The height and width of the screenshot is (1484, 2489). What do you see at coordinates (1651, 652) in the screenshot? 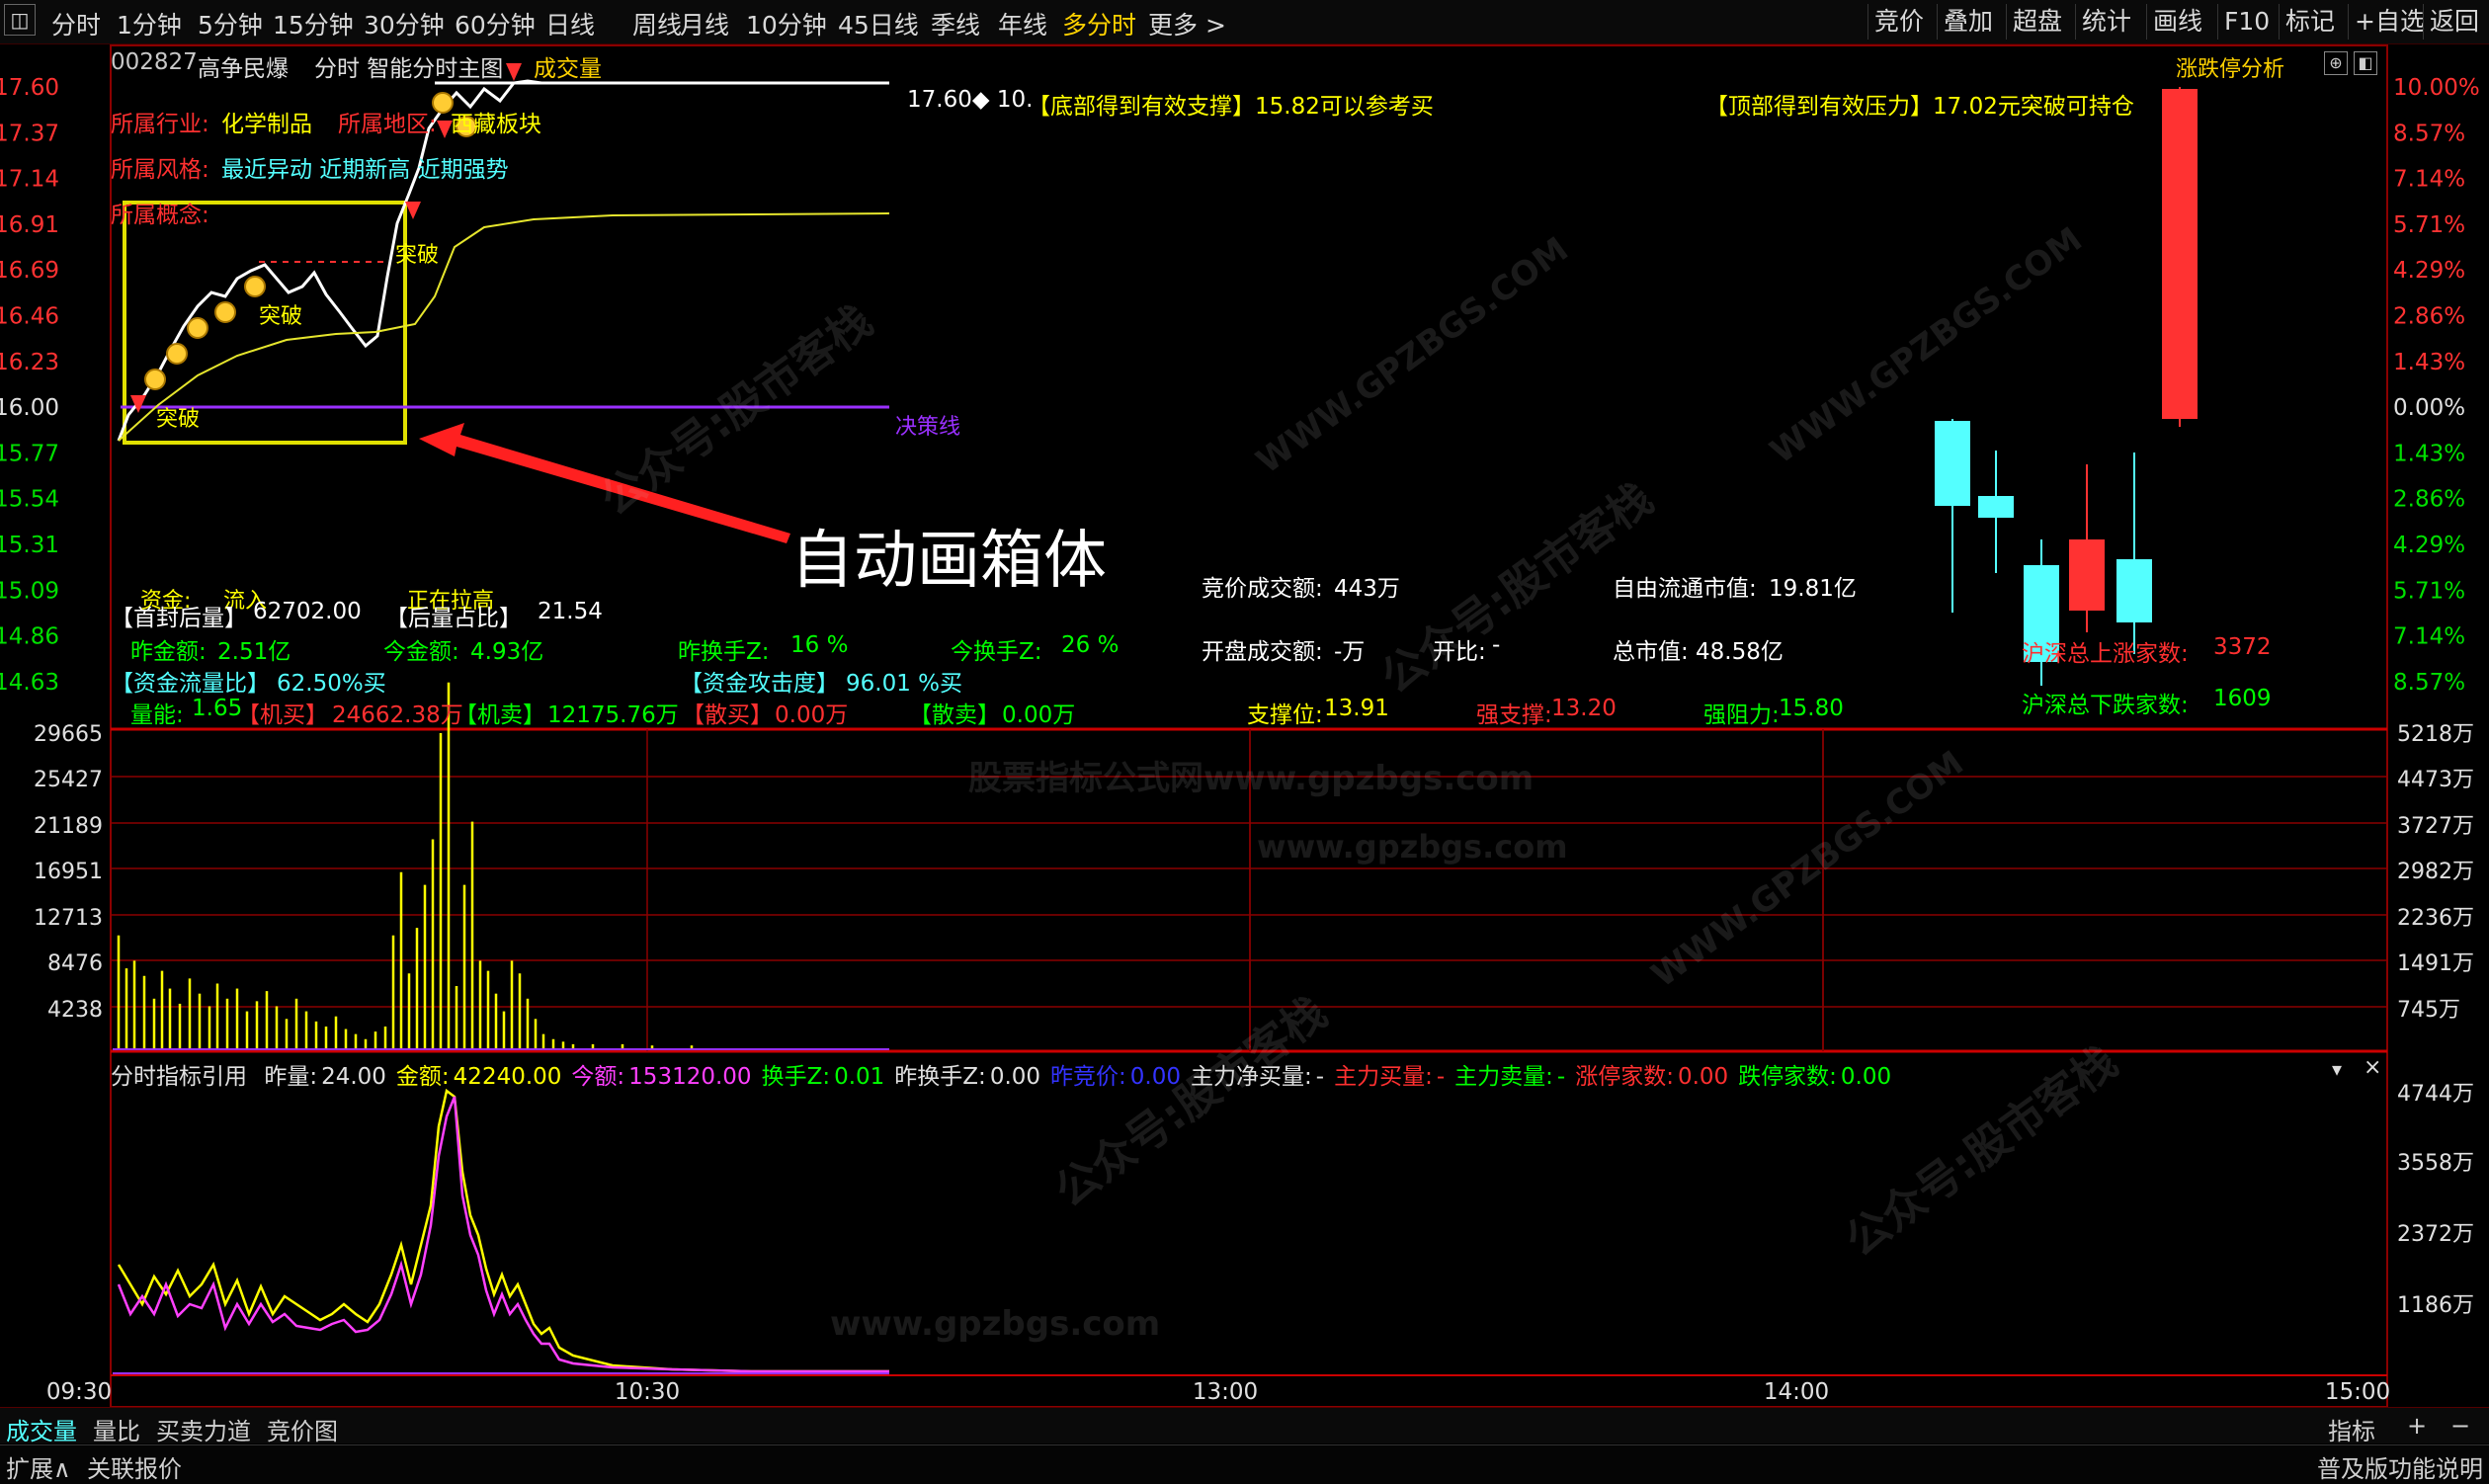
I see `total-cap-label: 总市值:` at bounding box center [1651, 652].